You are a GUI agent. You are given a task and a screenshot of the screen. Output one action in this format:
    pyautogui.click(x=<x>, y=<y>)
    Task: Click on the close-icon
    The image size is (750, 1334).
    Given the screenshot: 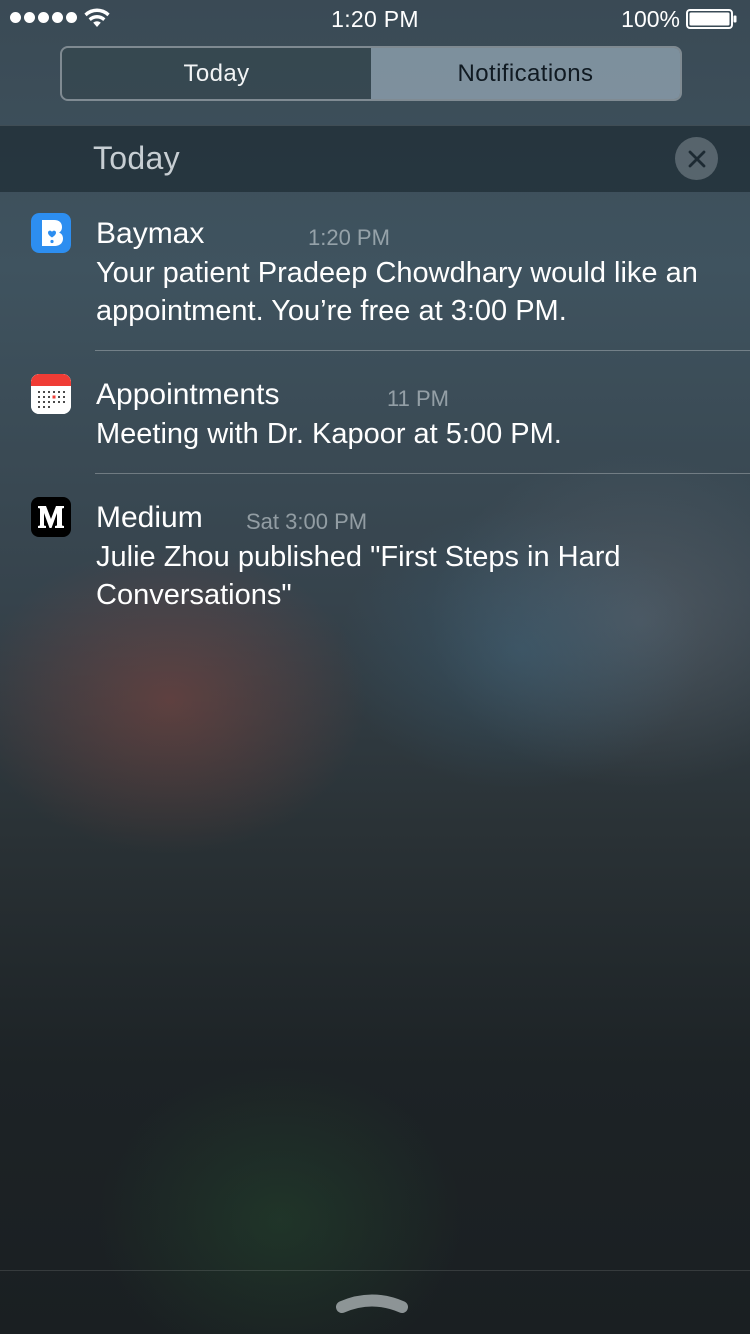 What is the action you would take?
    pyautogui.click(x=696, y=158)
    